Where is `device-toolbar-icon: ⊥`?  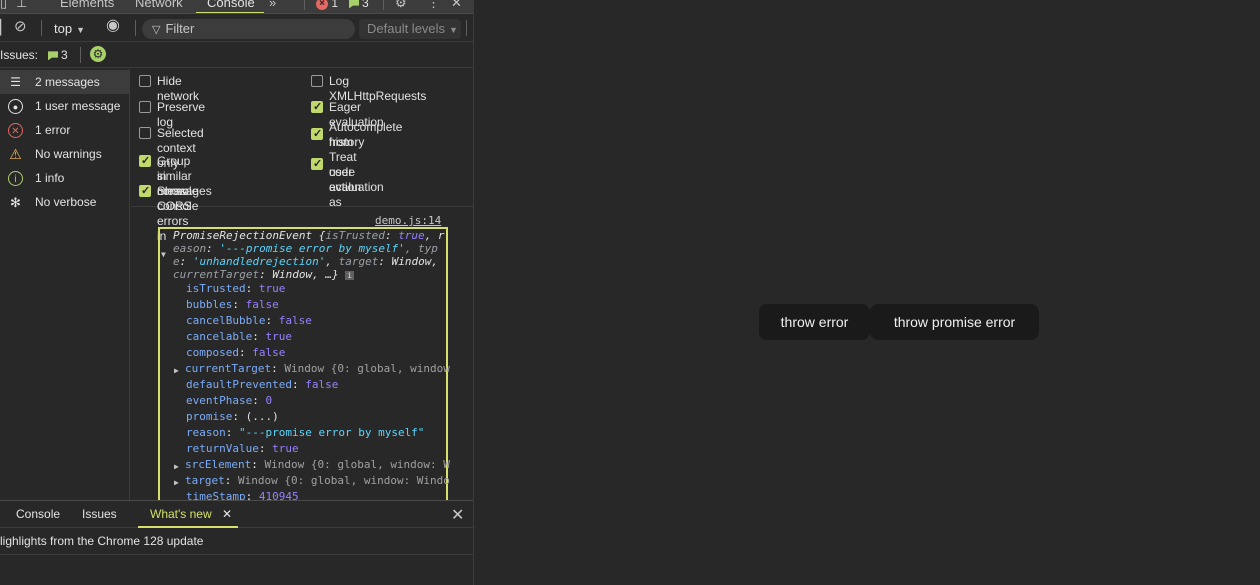 device-toolbar-icon: ⊥ is located at coordinates (21, 6).